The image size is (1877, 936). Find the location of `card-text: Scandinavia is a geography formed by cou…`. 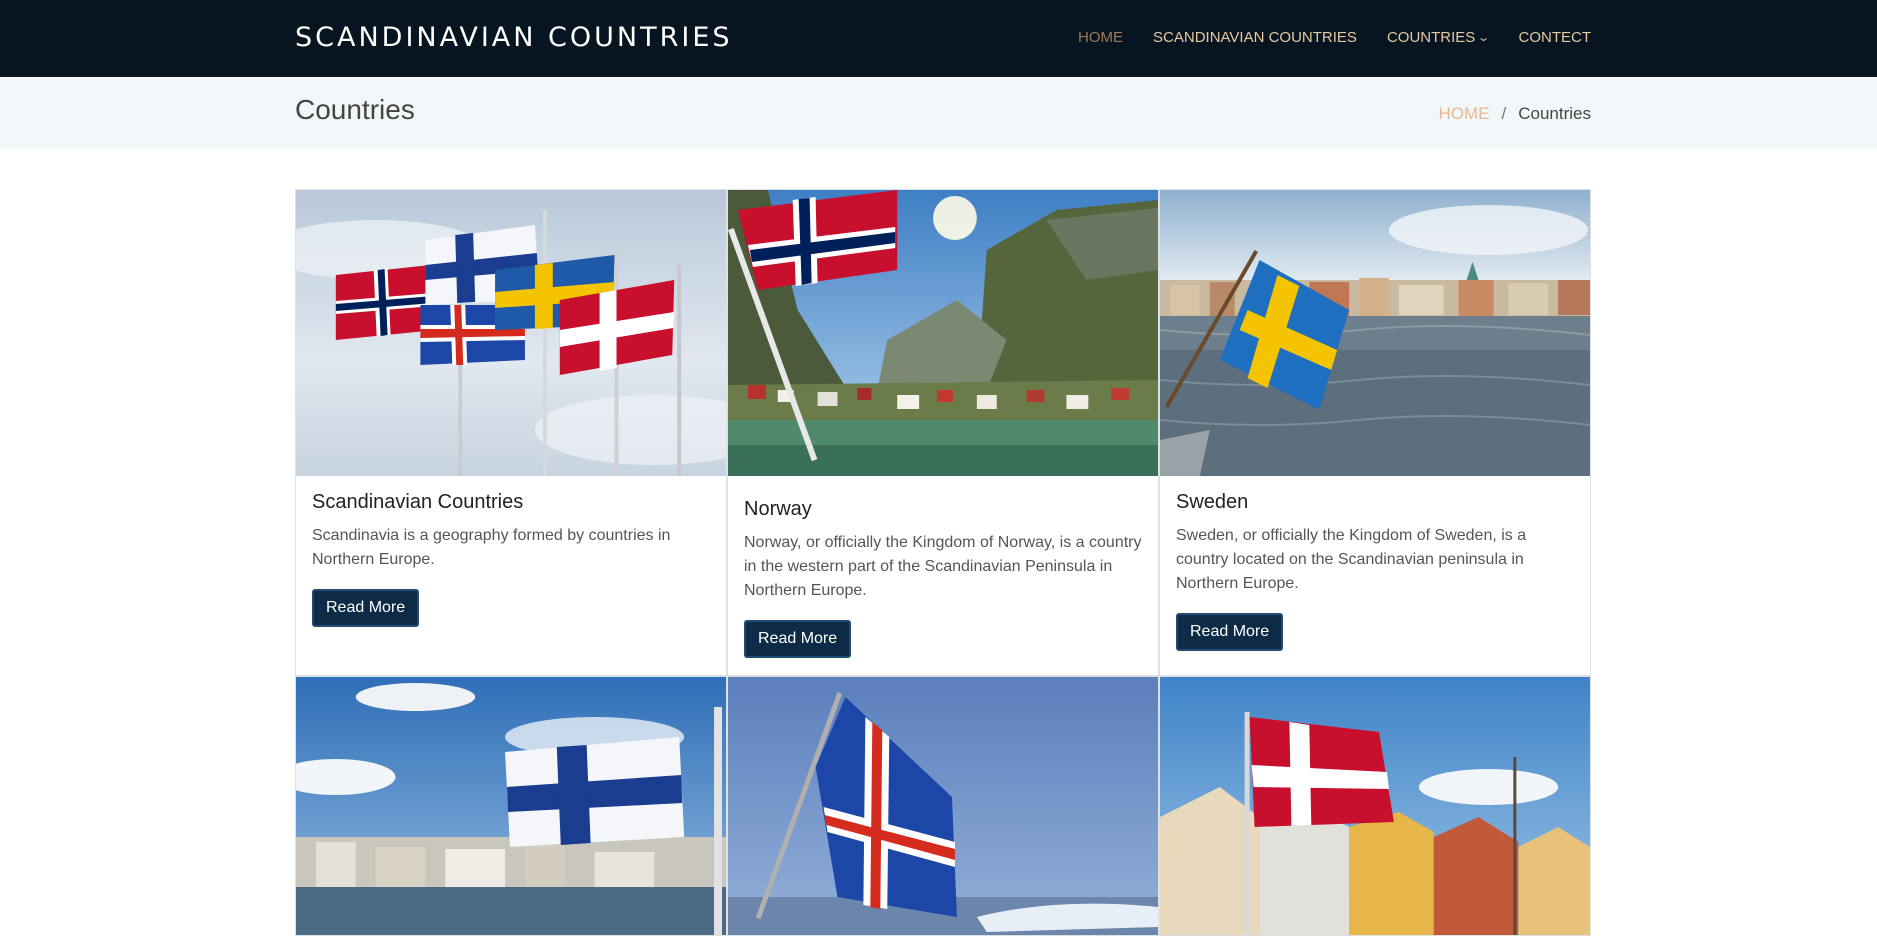

card-text: Scandinavia is a geography formed by cou… is located at coordinates (491, 547).